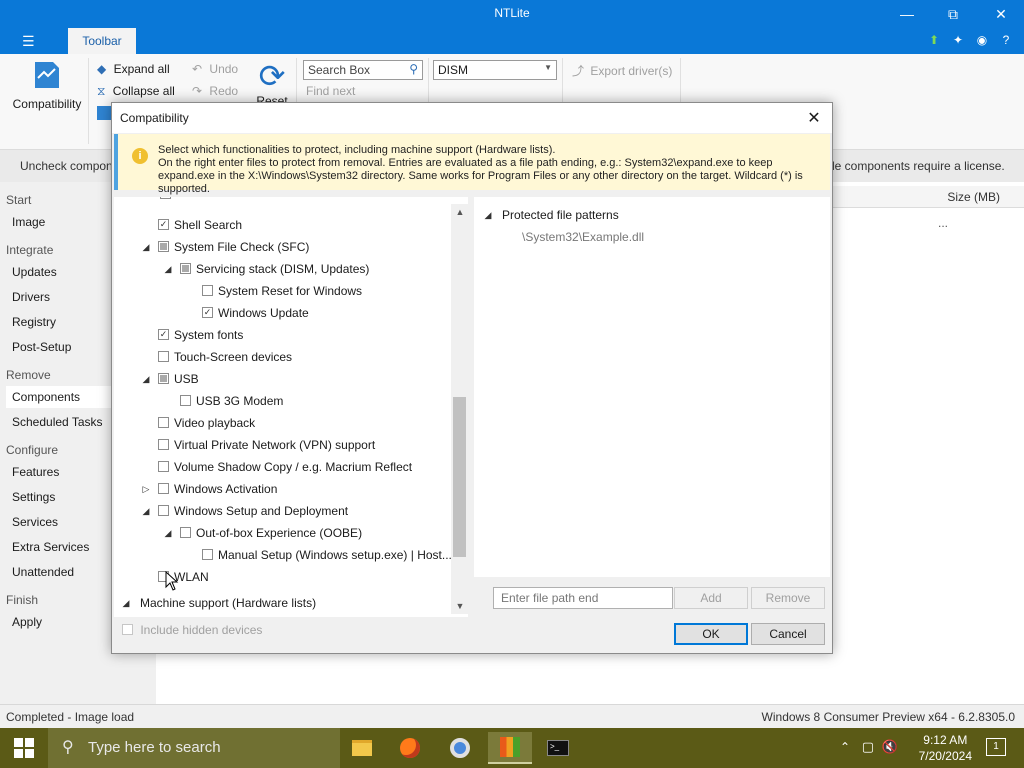 The height and width of the screenshot is (768, 1024). What do you see at coordinates (996, 747) in the screenshot?
I see `notification-icon: 1` at bounding box center [996, 747].